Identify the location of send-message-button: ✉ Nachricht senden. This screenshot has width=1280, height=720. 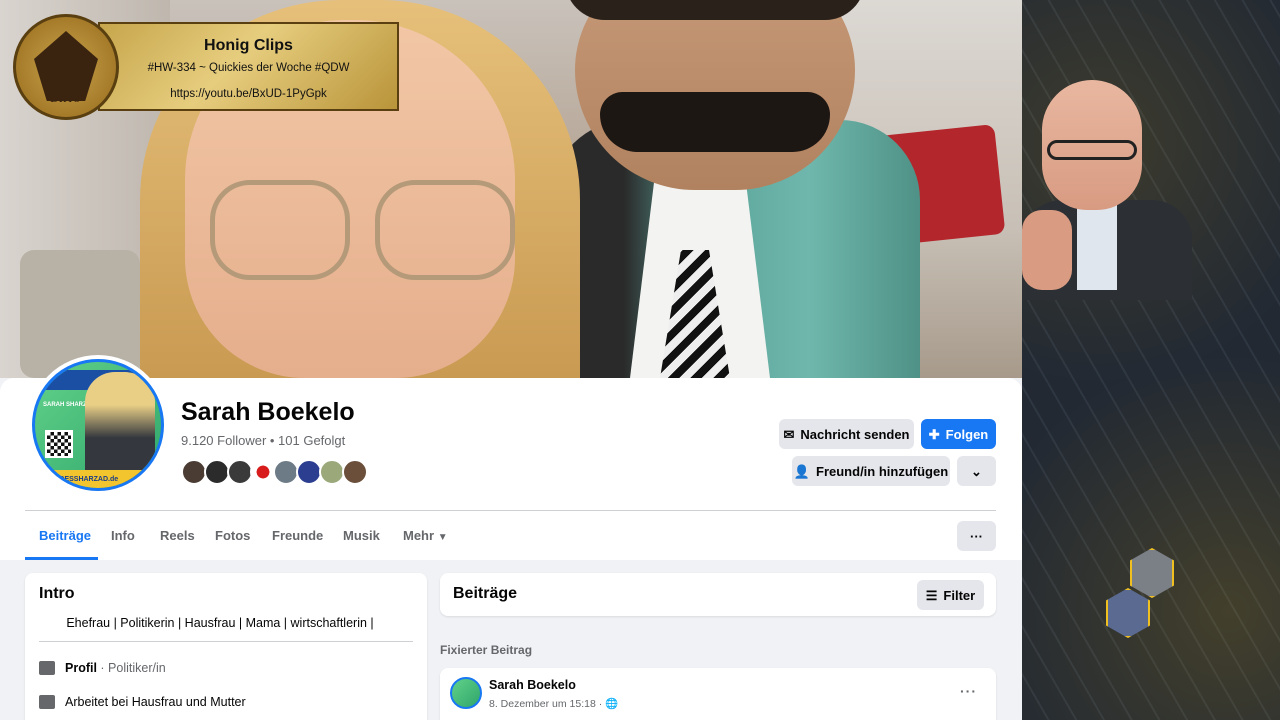
(846, 434).